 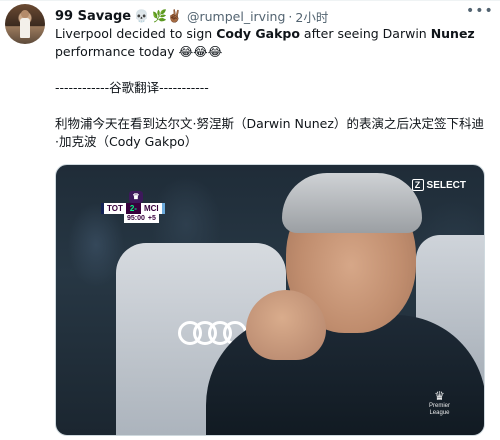 I want to click on broadcaster-logo: Z SELECT, so click(x=438, y=185).